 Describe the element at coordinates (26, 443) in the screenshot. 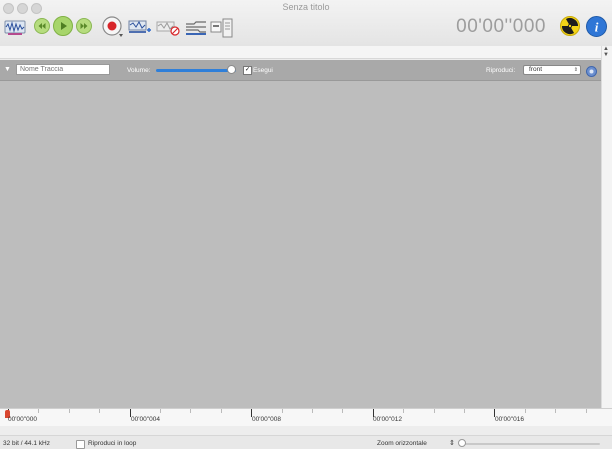

I see `audio-format-label: 32 bit / 44.1 kHz` at that location.